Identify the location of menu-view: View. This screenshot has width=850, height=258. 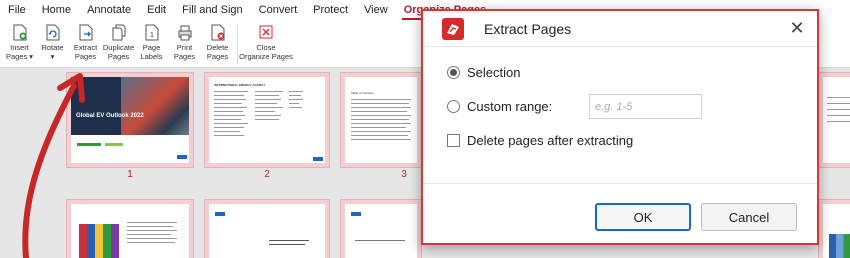
(376, 10).